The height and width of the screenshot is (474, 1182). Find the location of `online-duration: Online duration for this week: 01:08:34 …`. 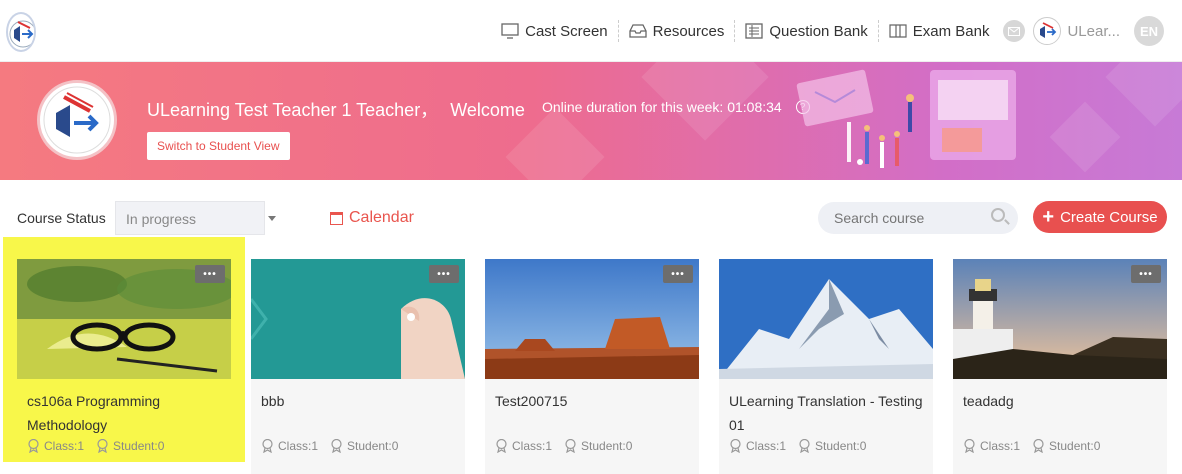

online-duration: Online duration for this week: 01:08:34 … is located at coordinates (676, 107).